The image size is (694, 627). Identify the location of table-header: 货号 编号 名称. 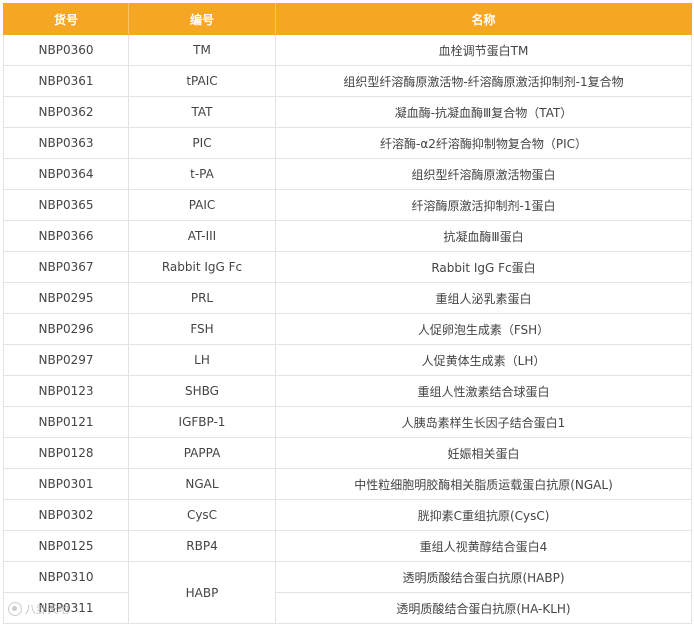
(347, 19).